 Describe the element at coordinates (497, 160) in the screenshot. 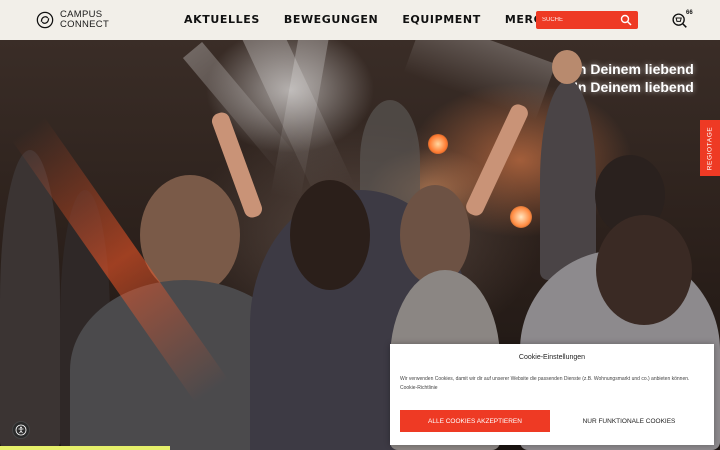

I see `raised-arm` at that location.